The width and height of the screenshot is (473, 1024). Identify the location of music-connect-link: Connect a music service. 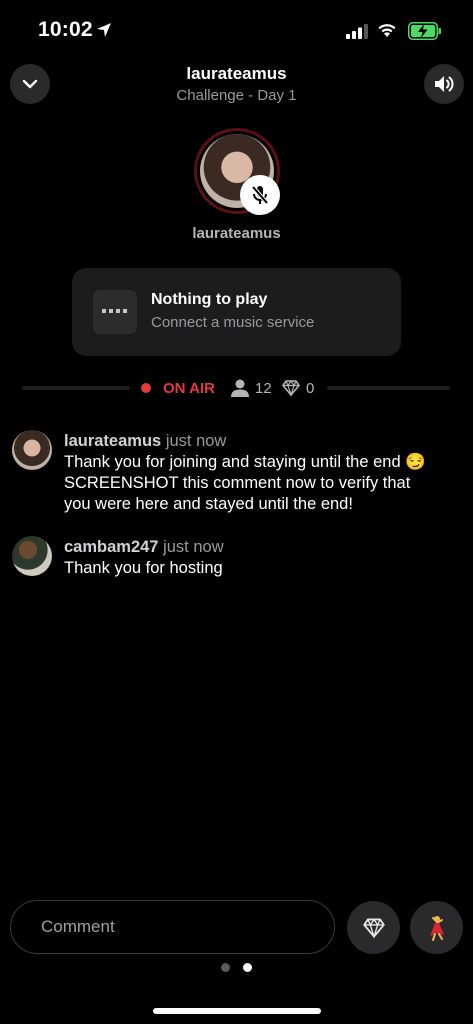
(232, 322).